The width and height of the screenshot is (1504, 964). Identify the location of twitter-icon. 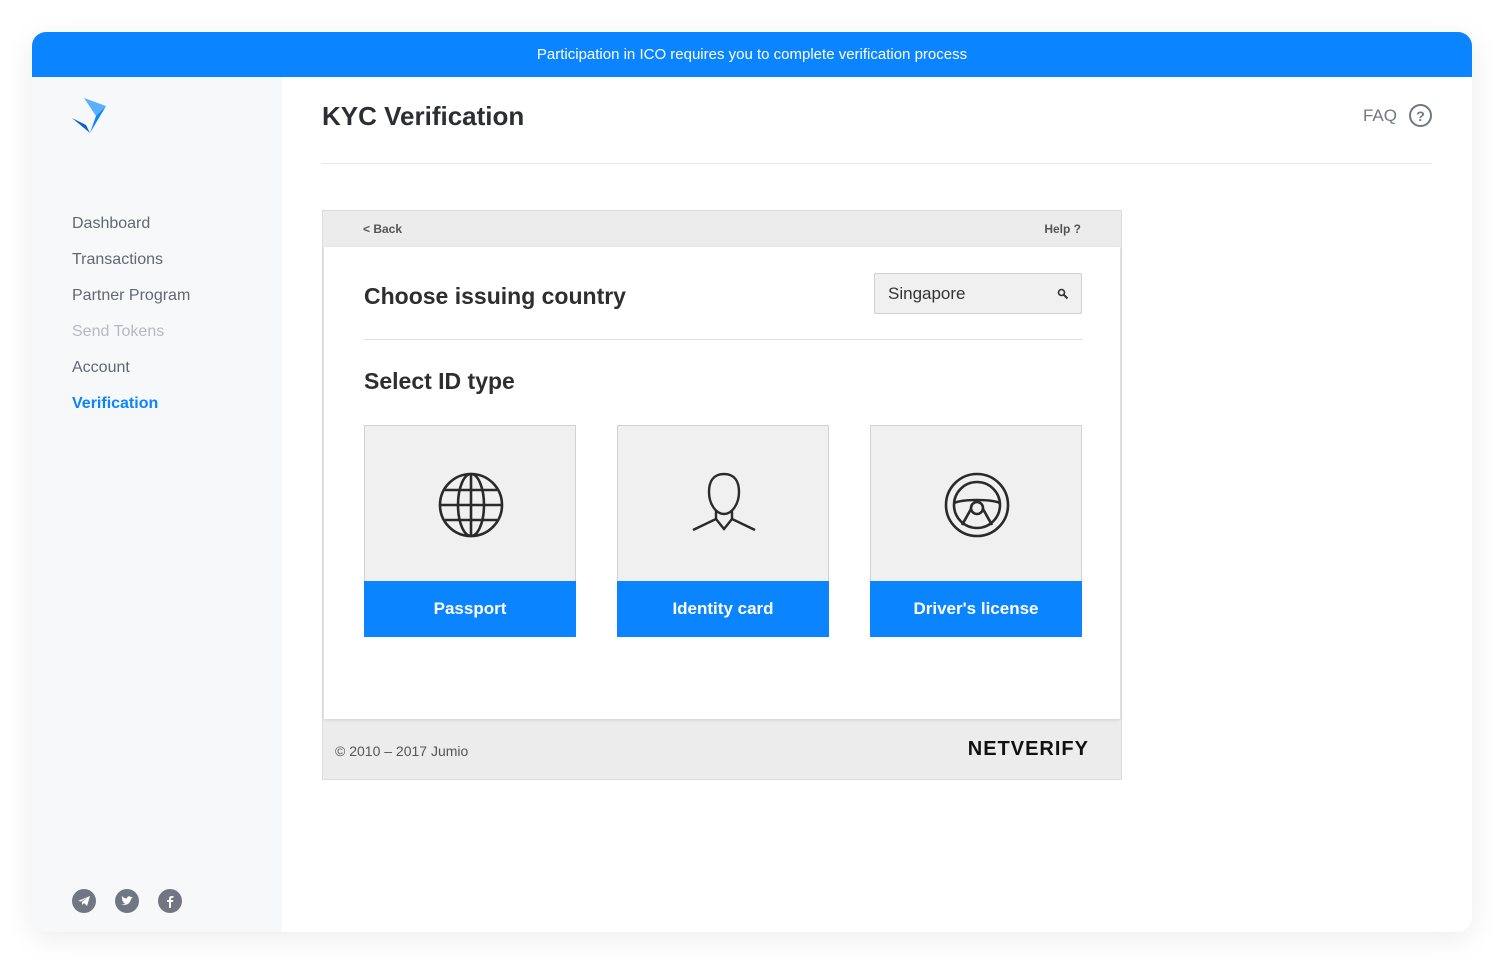
(127, 901).